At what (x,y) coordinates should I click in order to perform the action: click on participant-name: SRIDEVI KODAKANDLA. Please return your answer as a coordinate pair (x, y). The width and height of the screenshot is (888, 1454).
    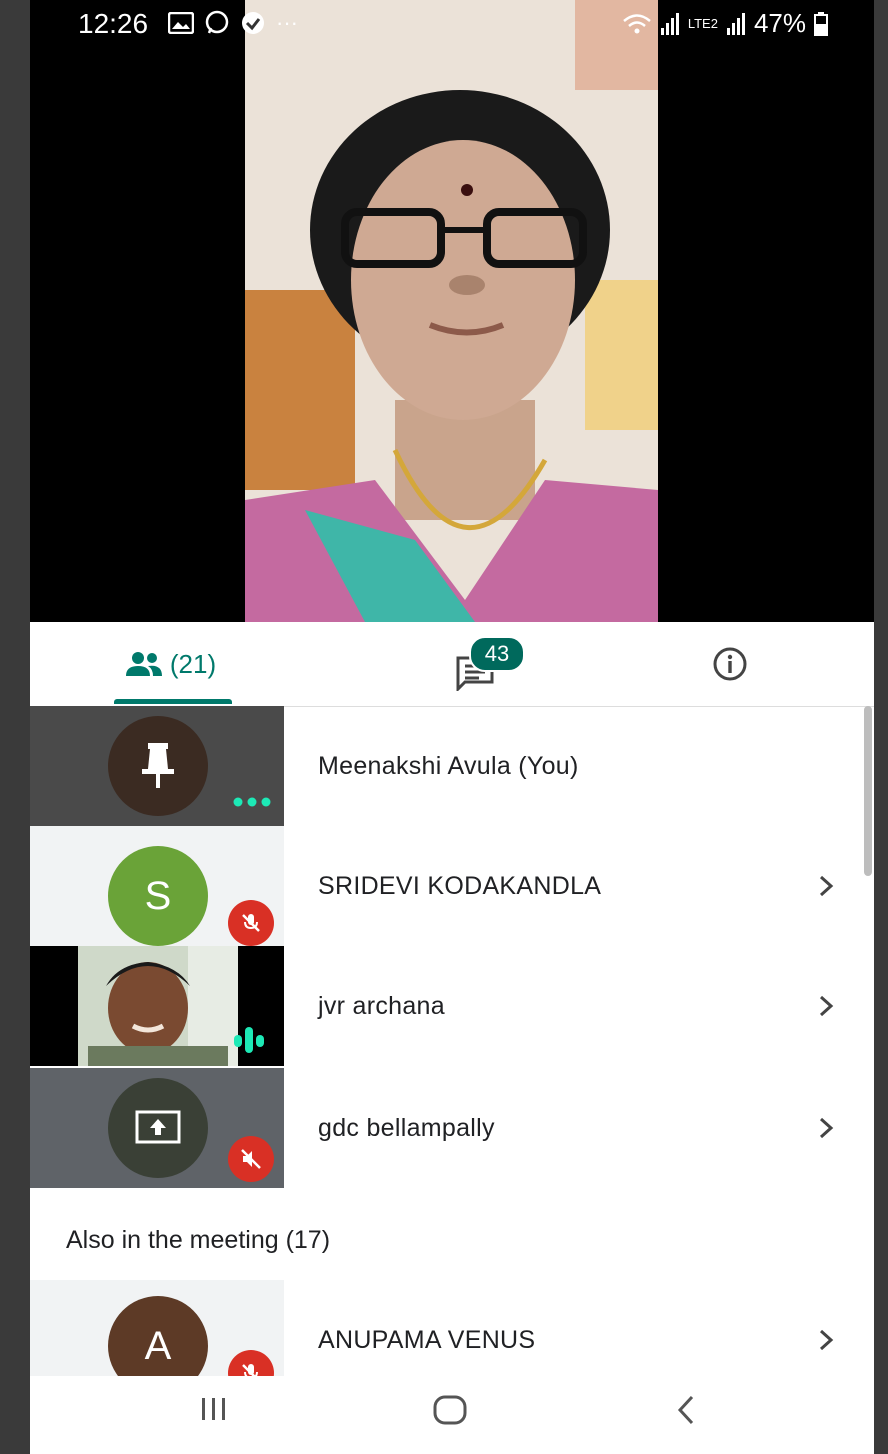
    Looking at the image, I should click on (460, 885).